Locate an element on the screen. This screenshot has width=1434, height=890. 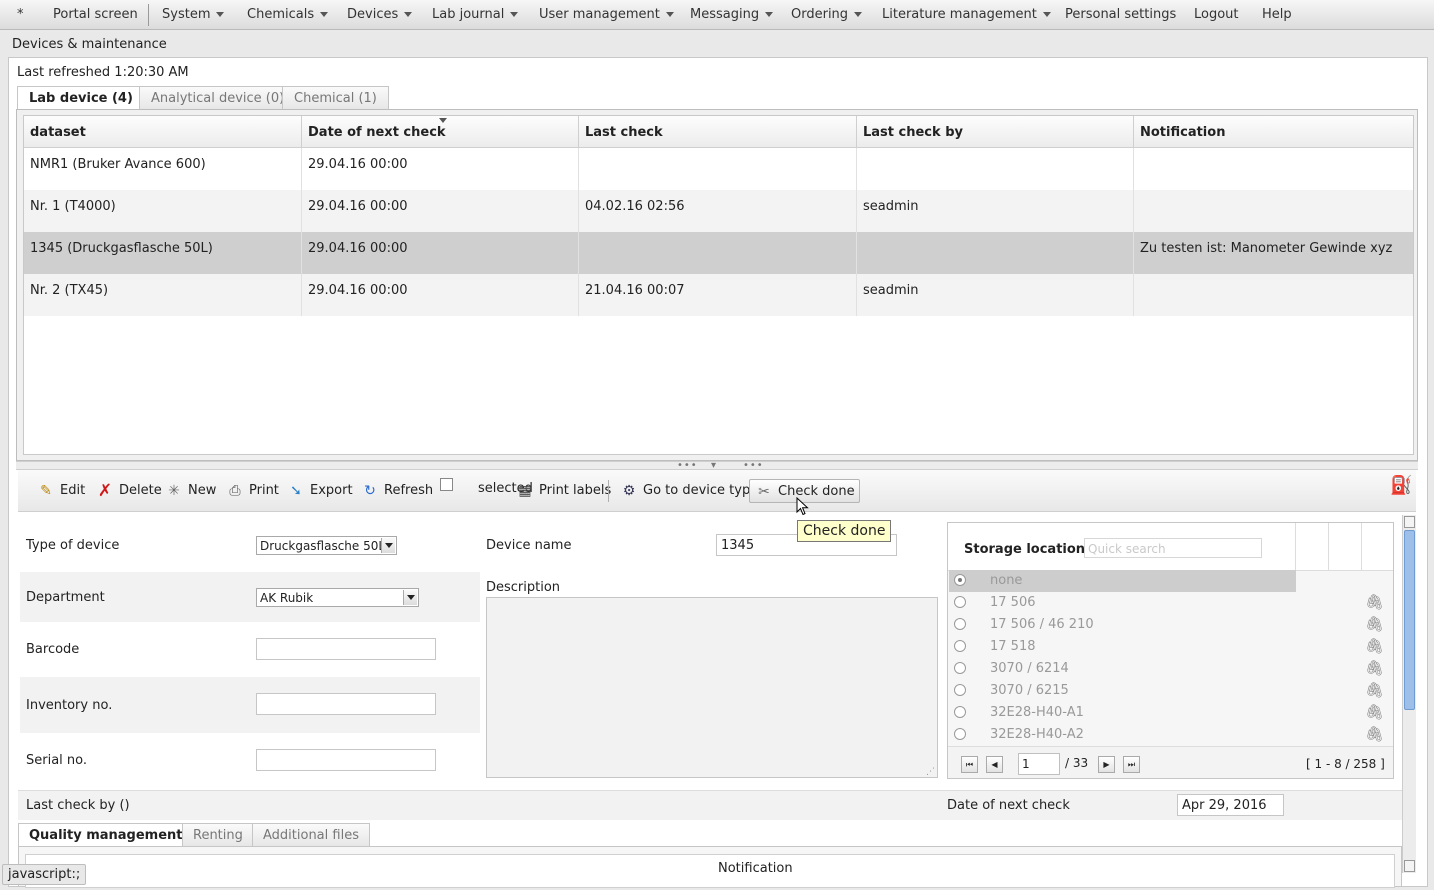
department-select: AK Rubik is located at coordinates (337, 597).